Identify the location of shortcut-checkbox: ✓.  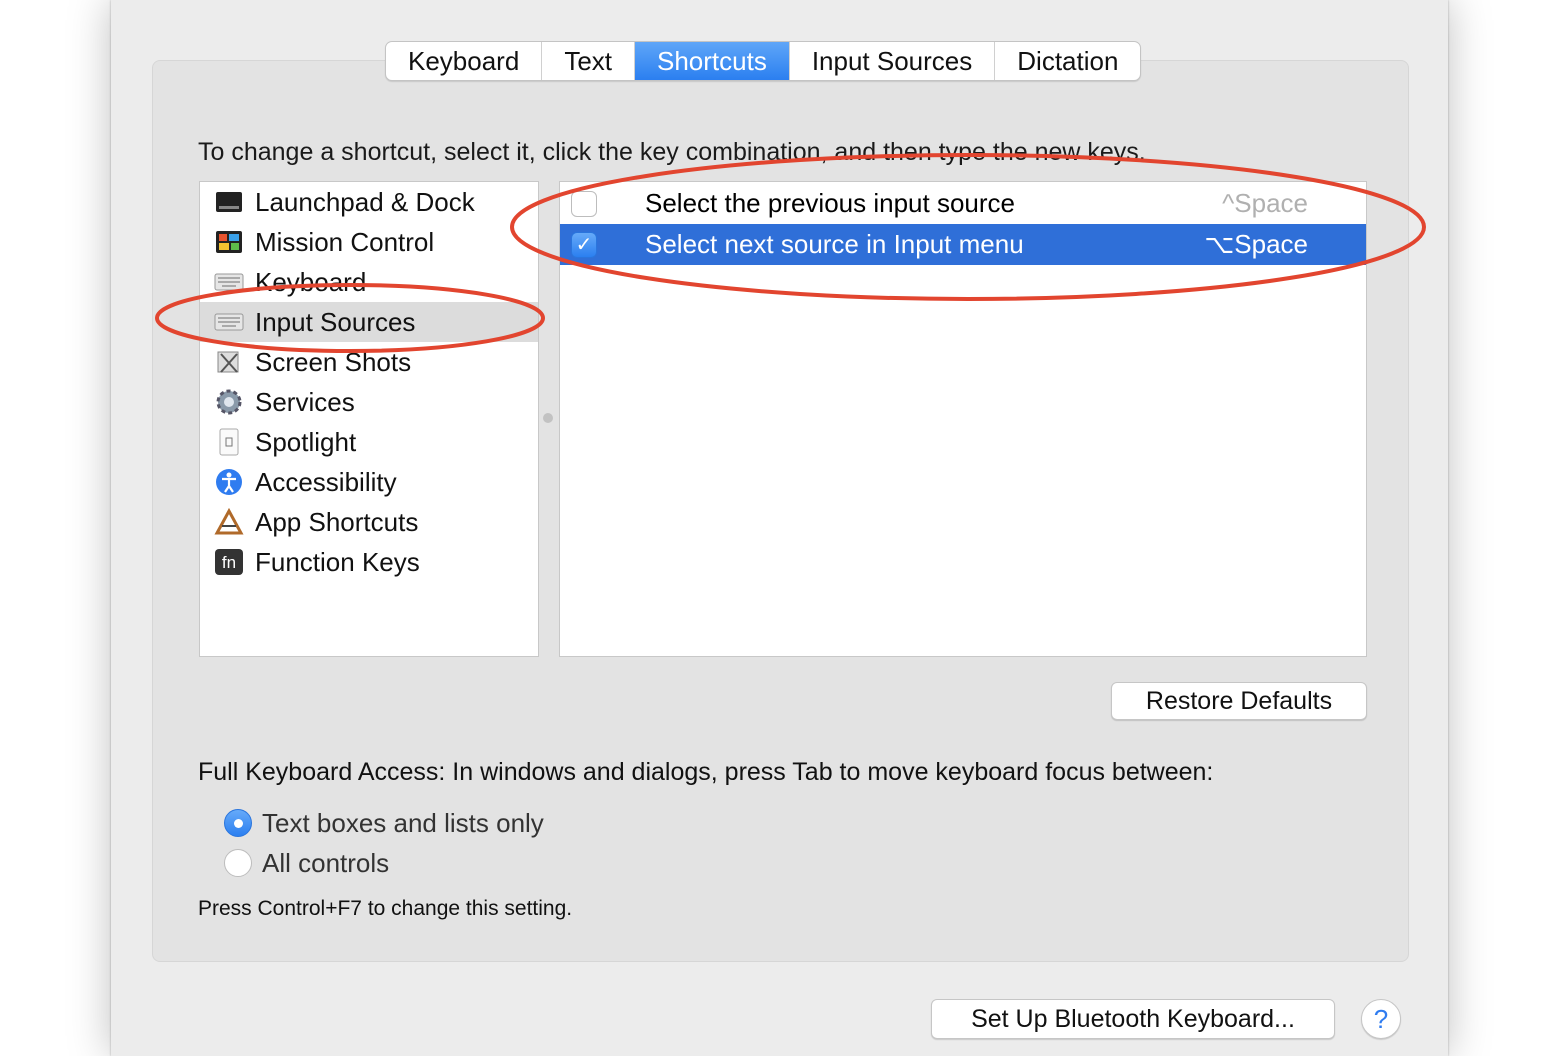
(584, 244).